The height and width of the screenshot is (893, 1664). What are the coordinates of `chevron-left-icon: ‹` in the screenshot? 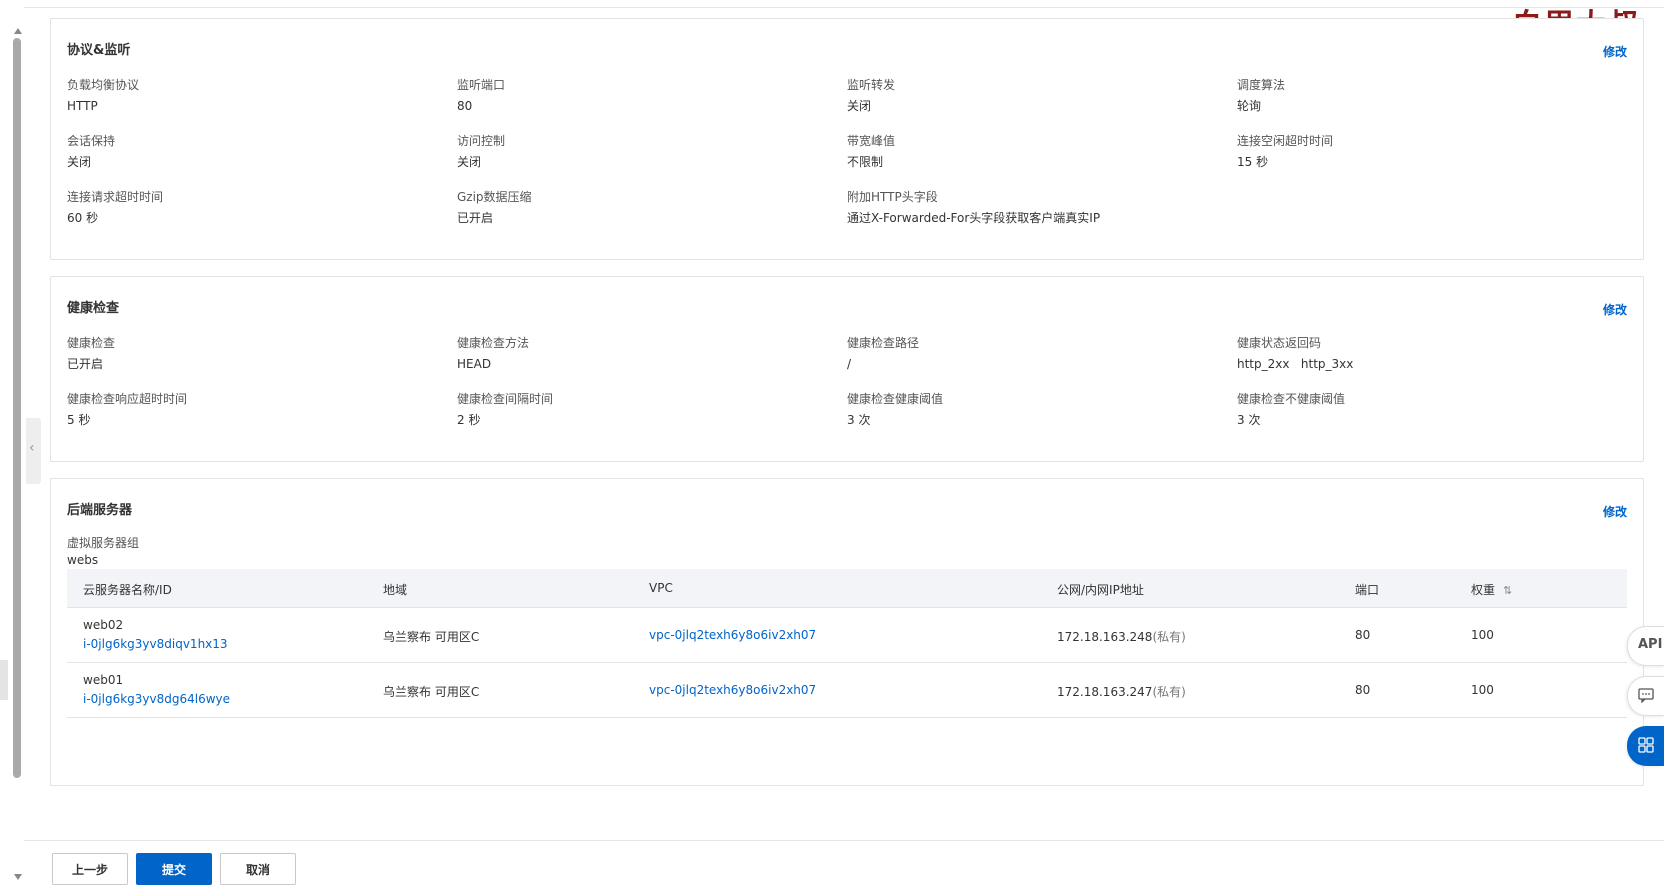 It's located at (32, 448).